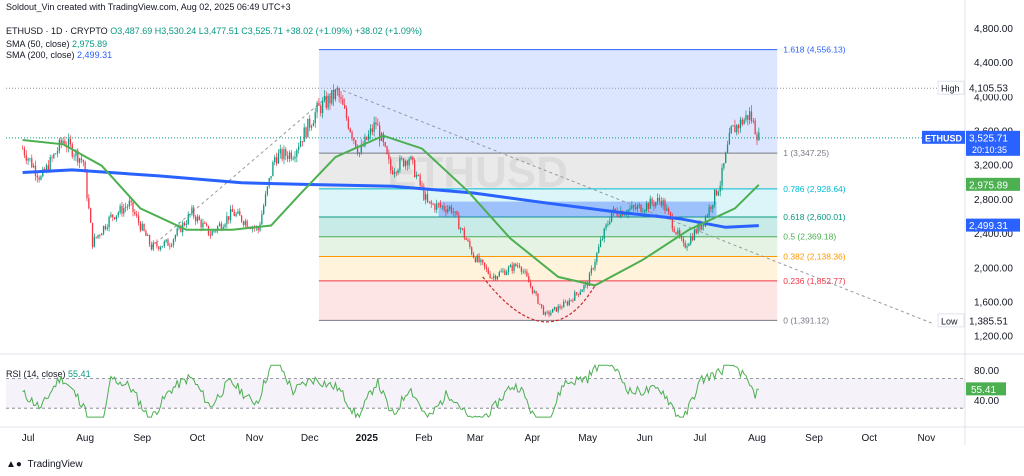 This screenshot has width=1024, height=476. What do you see at coordinates (310, 438) in the screenshot?
I see `x-tick-label: Dec` at bounding box center [310, 438].